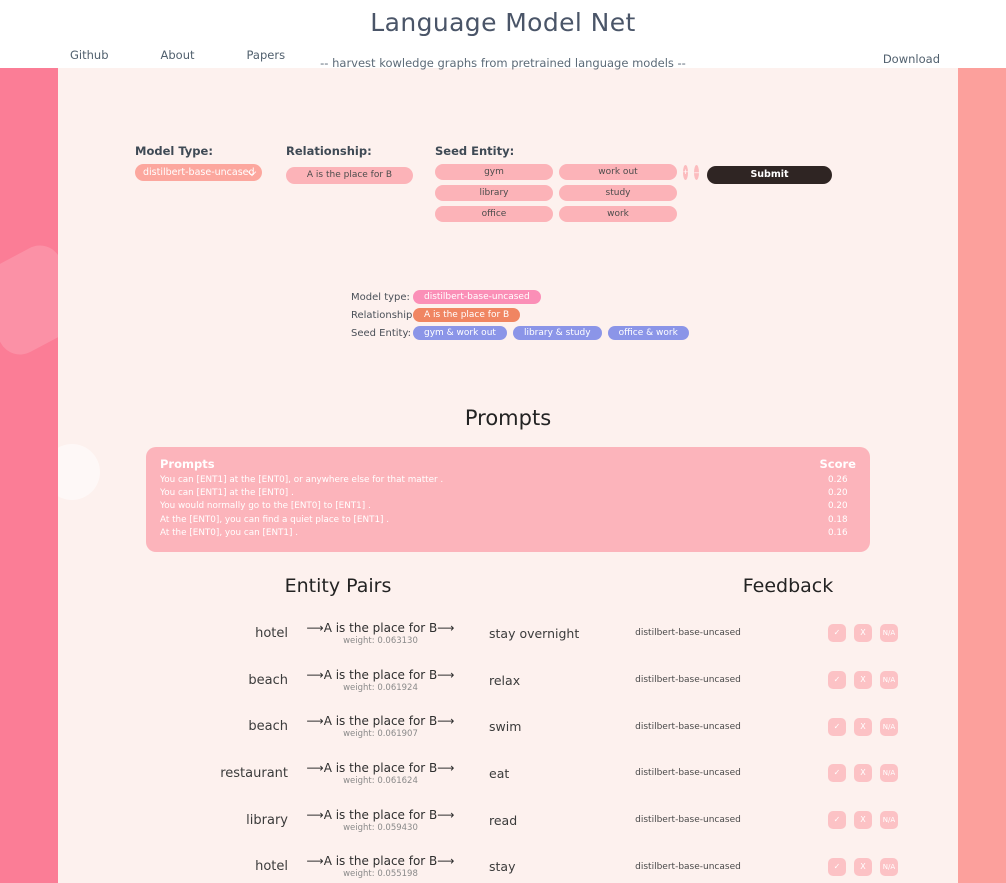 The image size is (1006, 883). Describe the element at coordinates (329, 151) in the screenshot. I see `relationship-label: Relationship:` at that location.